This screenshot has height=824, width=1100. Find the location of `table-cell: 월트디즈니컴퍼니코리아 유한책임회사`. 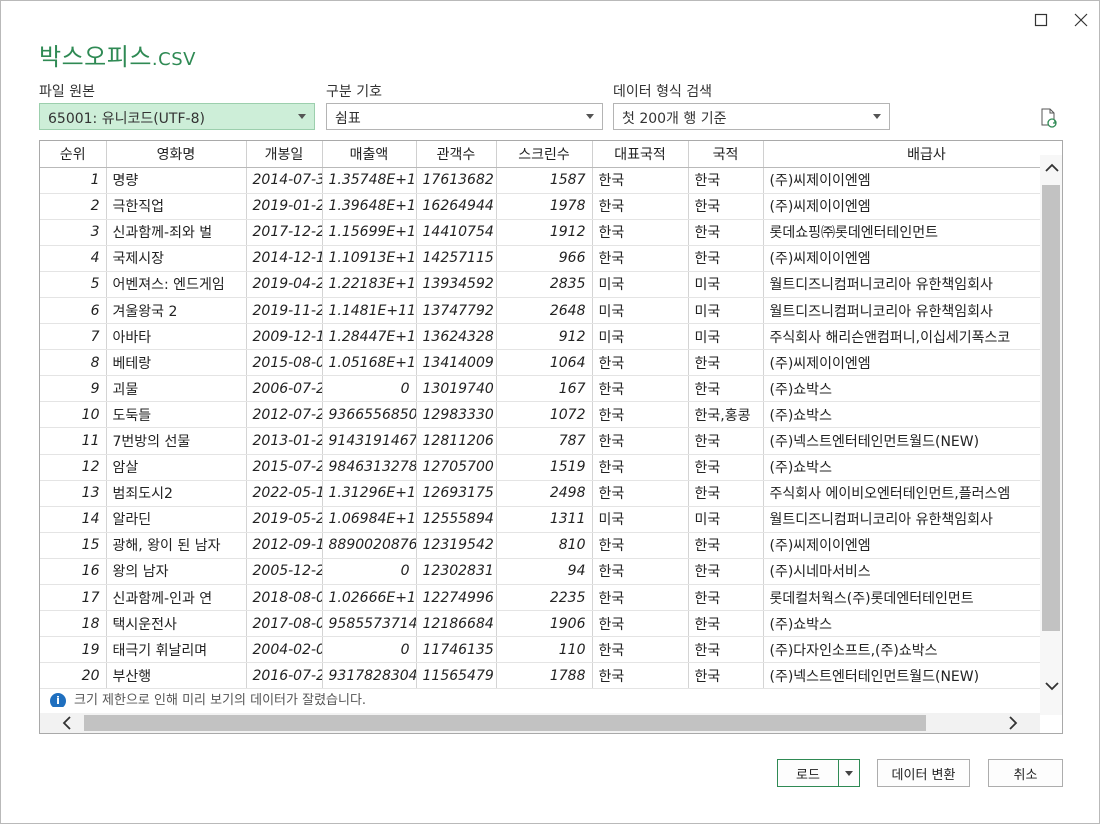

table-cell: 월트디즈니컴퍼니코리아 유한책임회사 is located at coordinates (912, 284).